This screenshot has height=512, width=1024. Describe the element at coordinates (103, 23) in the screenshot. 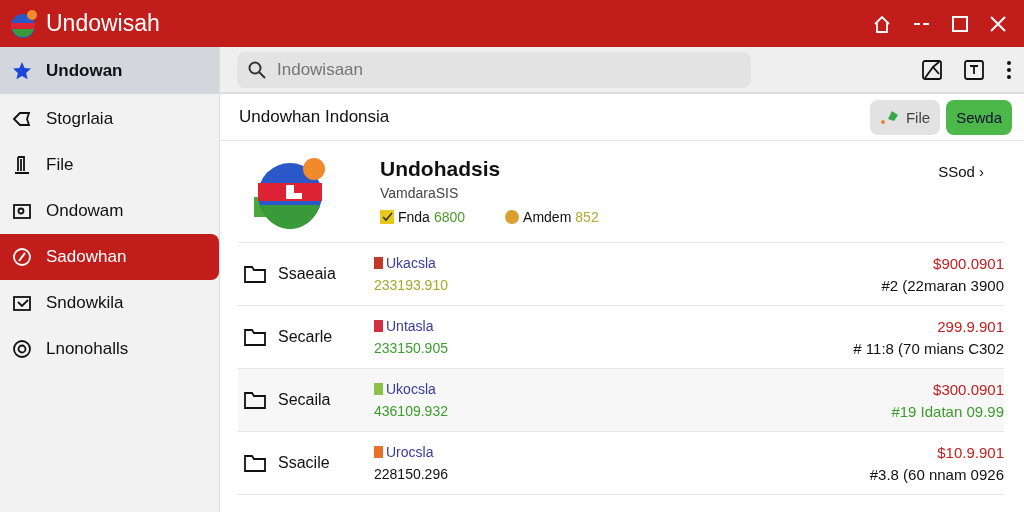

I see `window-title: Undowisah` at that location.